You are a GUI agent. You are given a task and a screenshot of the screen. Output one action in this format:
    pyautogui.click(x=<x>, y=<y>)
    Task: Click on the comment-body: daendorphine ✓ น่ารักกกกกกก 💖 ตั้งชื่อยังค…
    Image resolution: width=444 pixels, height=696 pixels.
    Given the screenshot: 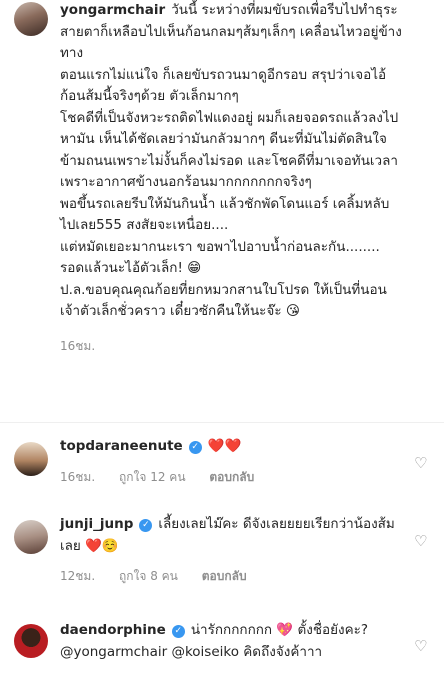 What is the action you would take?
    pyautogui.click(x=232, y=641)
    